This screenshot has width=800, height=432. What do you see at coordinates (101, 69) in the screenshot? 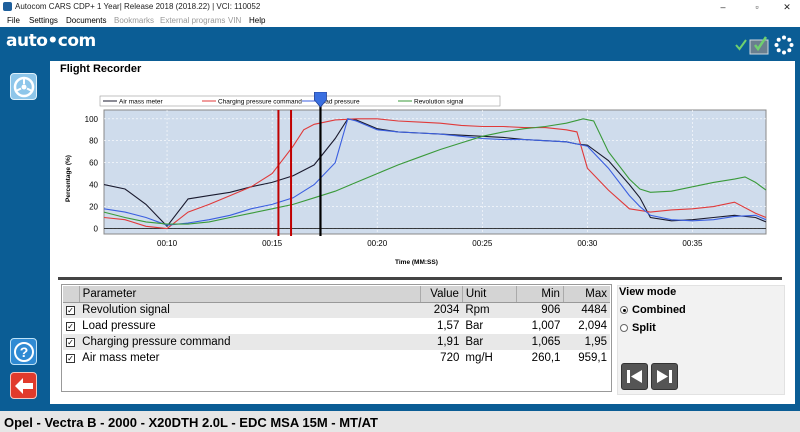
I see `page-title: Flight Recorder` at bounding box center [101, 69].